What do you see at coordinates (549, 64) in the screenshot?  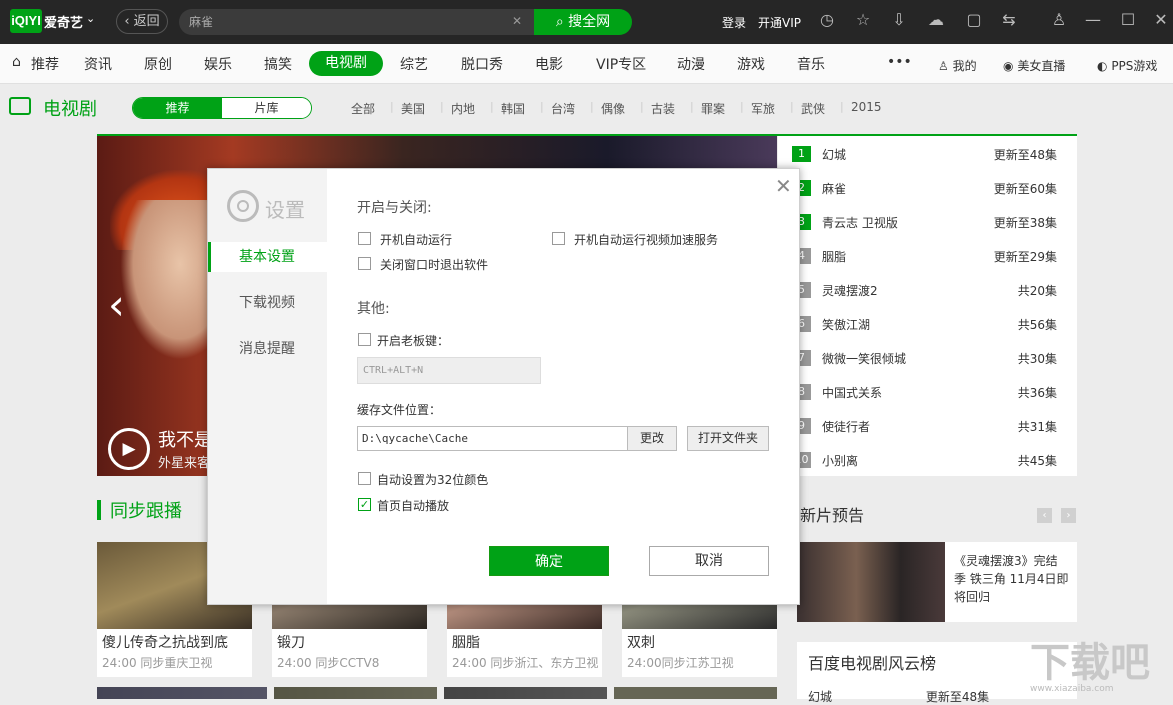 I see `nav-item-movie: 电影` at bounding box center [549, 64].